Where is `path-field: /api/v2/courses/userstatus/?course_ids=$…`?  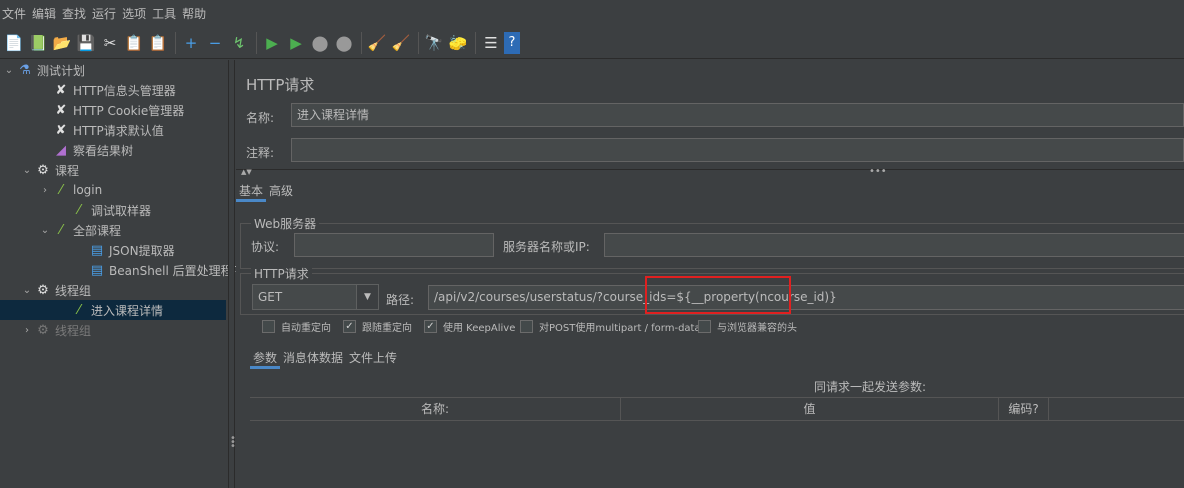 path-field: /api/v2/courses/userstatus/?course_ids=$… is located at coordinates (806, 297).